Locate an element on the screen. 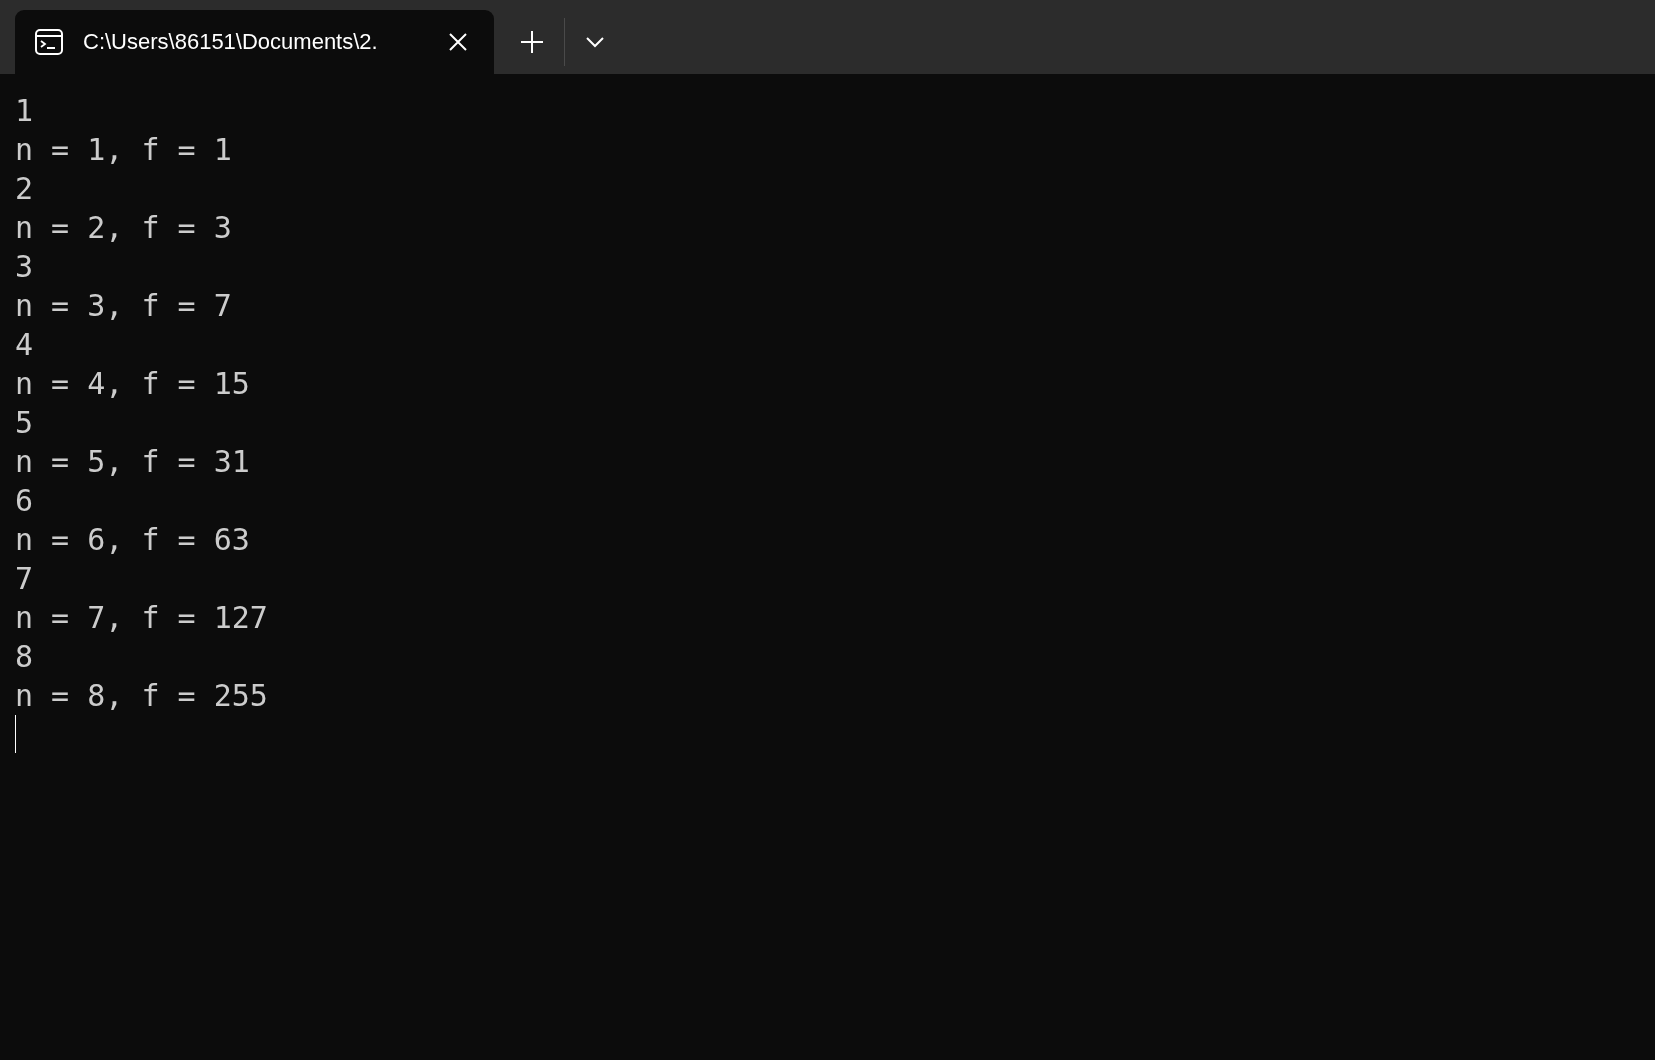  output-line: 2 is located at coordinates (24, 189).